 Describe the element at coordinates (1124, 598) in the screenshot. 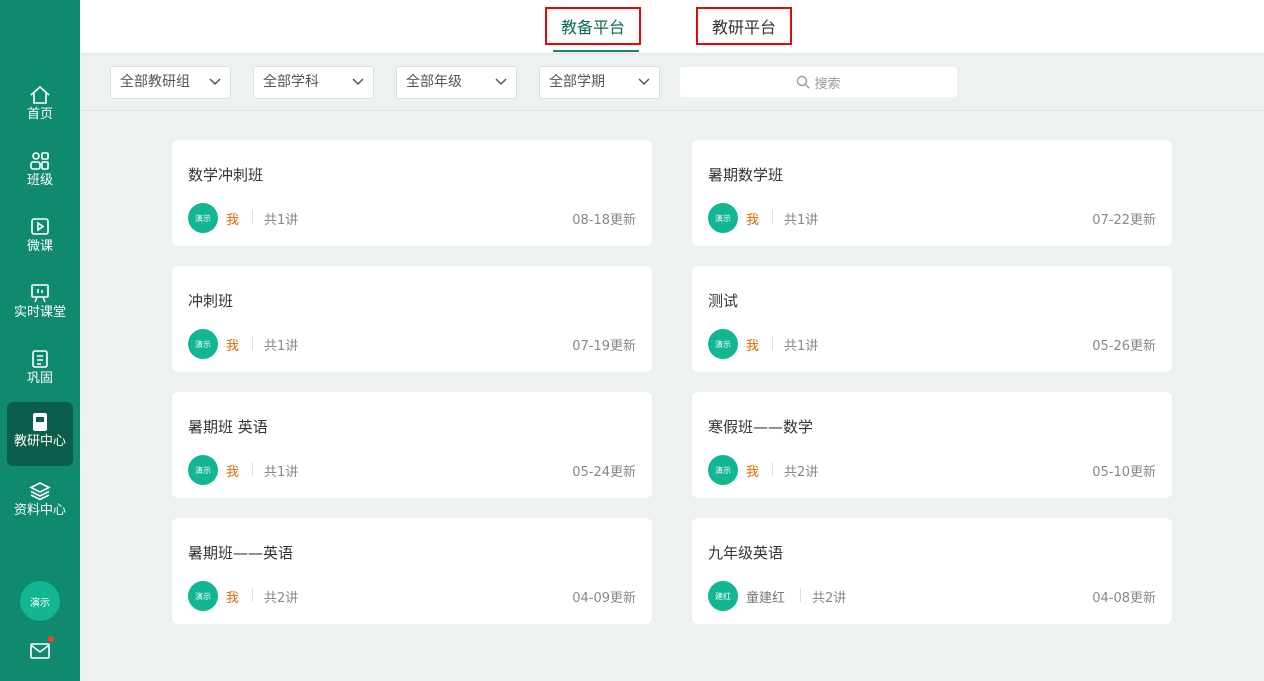

I see `card-updated: 04-08更新` at that location.